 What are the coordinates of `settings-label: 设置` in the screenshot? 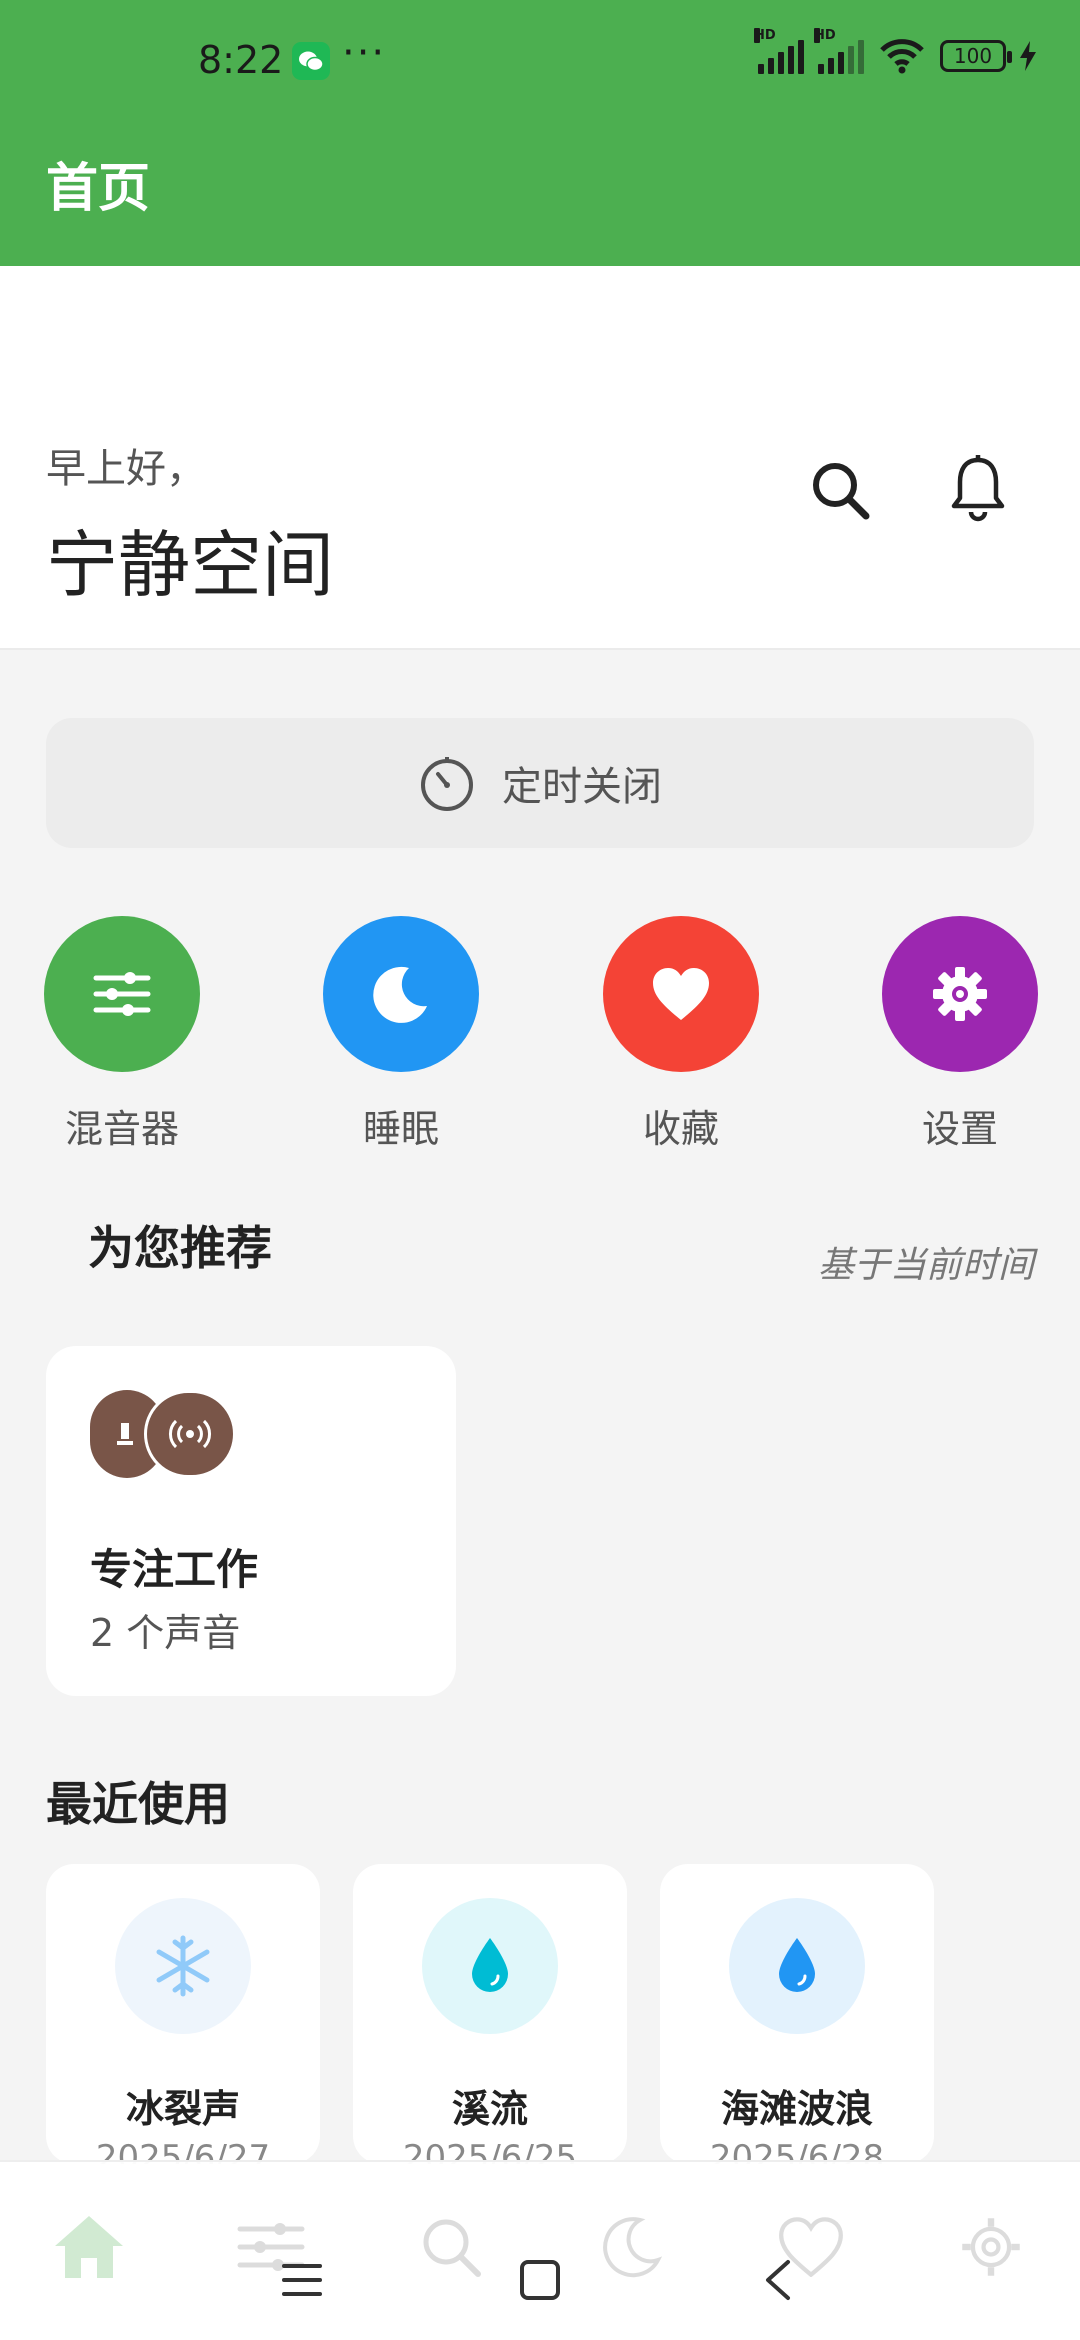 It's located at (959, 1129).